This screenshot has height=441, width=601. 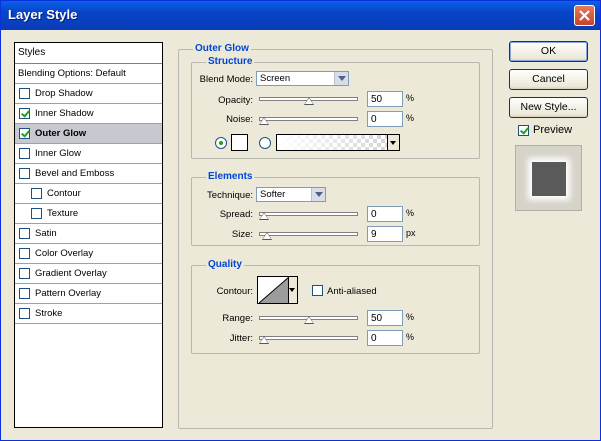 I want to click on cancel-button: Cancel, so click(x=548, y=79).